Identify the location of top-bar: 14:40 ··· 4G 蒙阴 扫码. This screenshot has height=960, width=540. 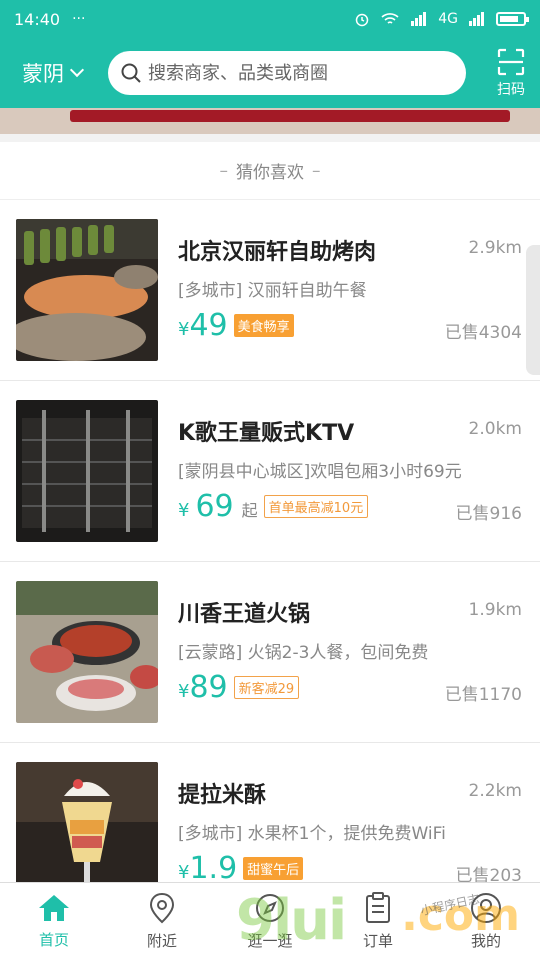
(270, 54).